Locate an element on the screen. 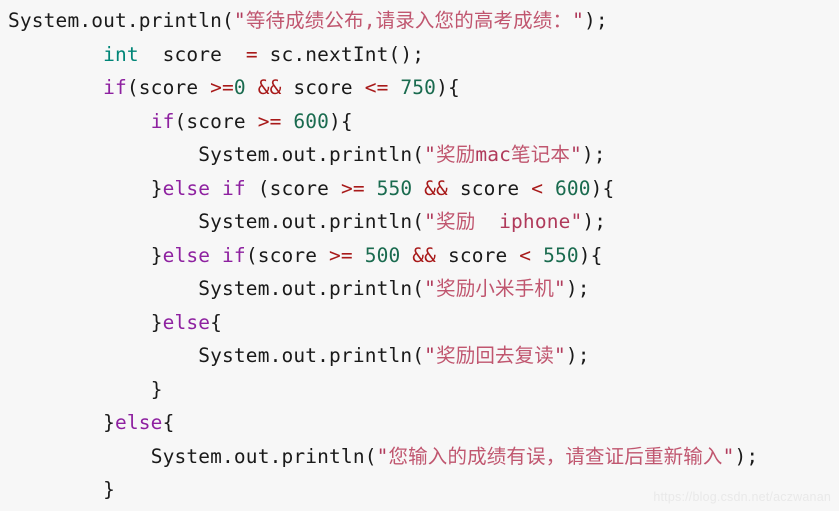  code-line: System.out.println("奖励mac笔记本"); is located at coordinates (423, 155).